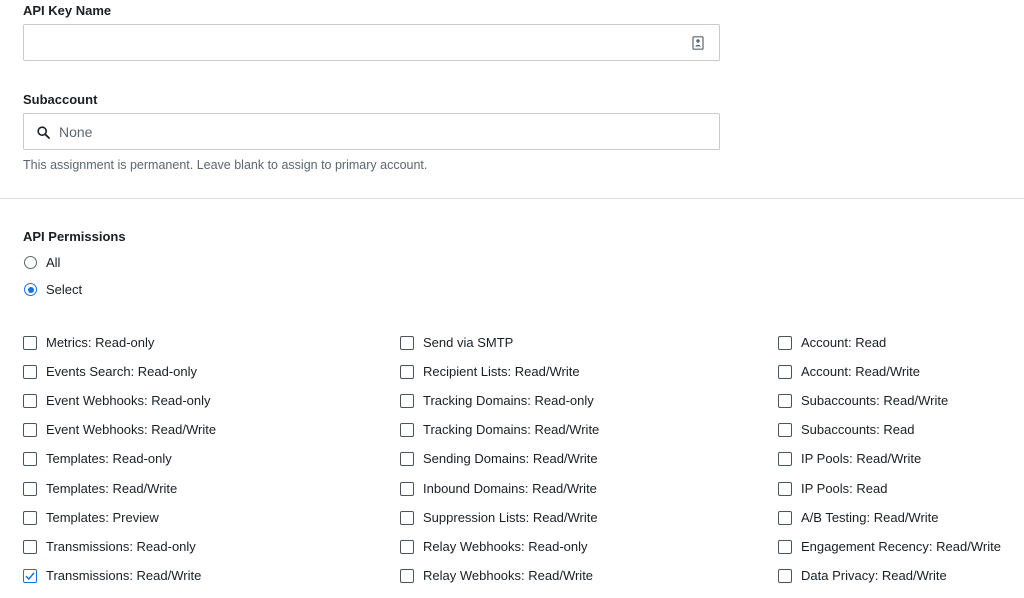 The height and width of the screenshot is (598, 1024). I want to click on permission-label: Tracking Domains: Read-only, so click(508, 400).